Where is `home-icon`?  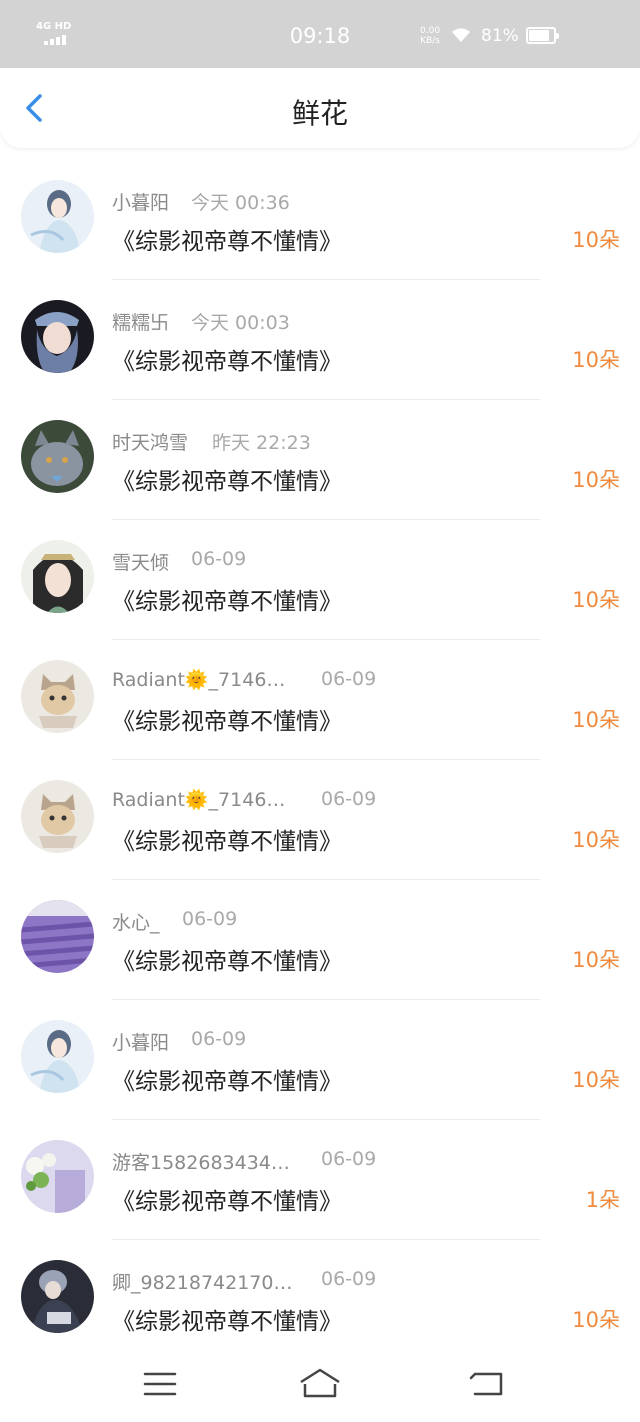
home-icon is located at coordinates (320, 1384).